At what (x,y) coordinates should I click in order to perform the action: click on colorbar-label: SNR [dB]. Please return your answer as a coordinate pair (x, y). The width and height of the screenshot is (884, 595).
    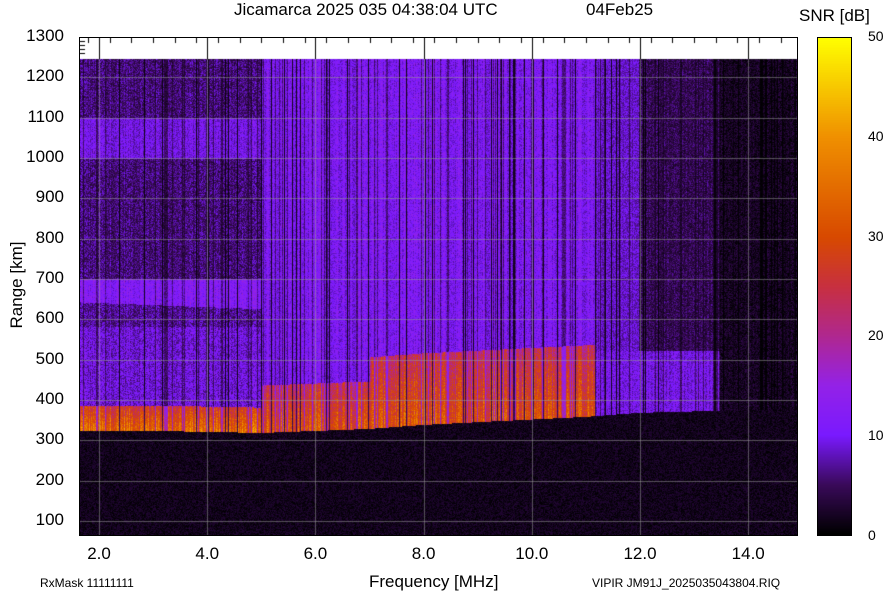
    Looking at the image, I should click on (834, 15).